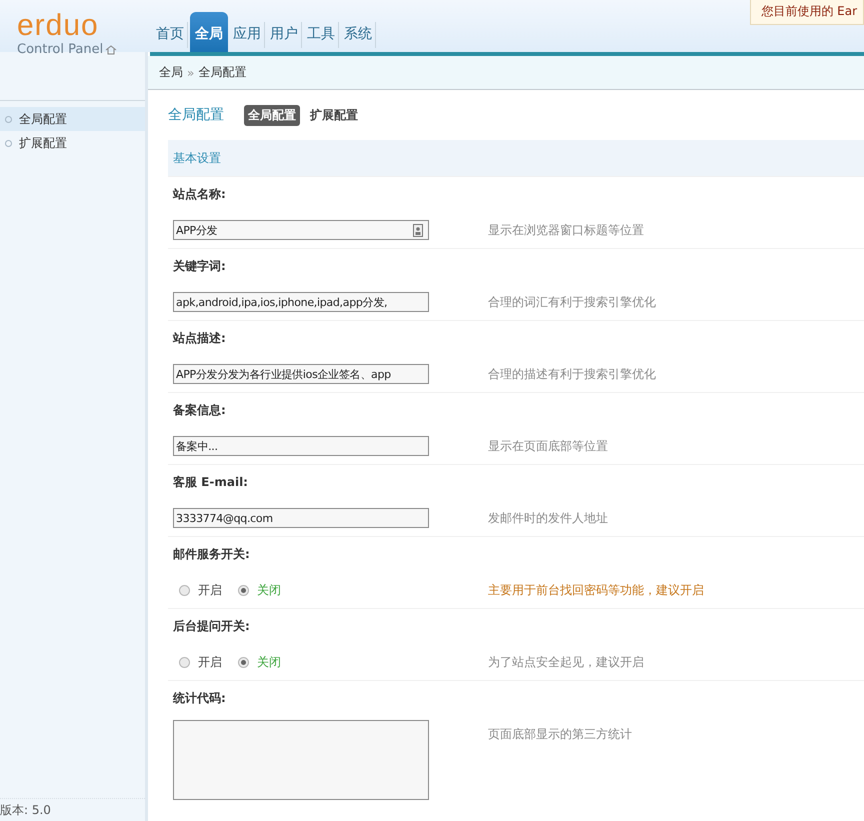 The image size is (864, 821). What do you see at coordinates (334, 115) in the screenshot?
I see `subtab: 扩展配置` at bounding box center [334, 115].